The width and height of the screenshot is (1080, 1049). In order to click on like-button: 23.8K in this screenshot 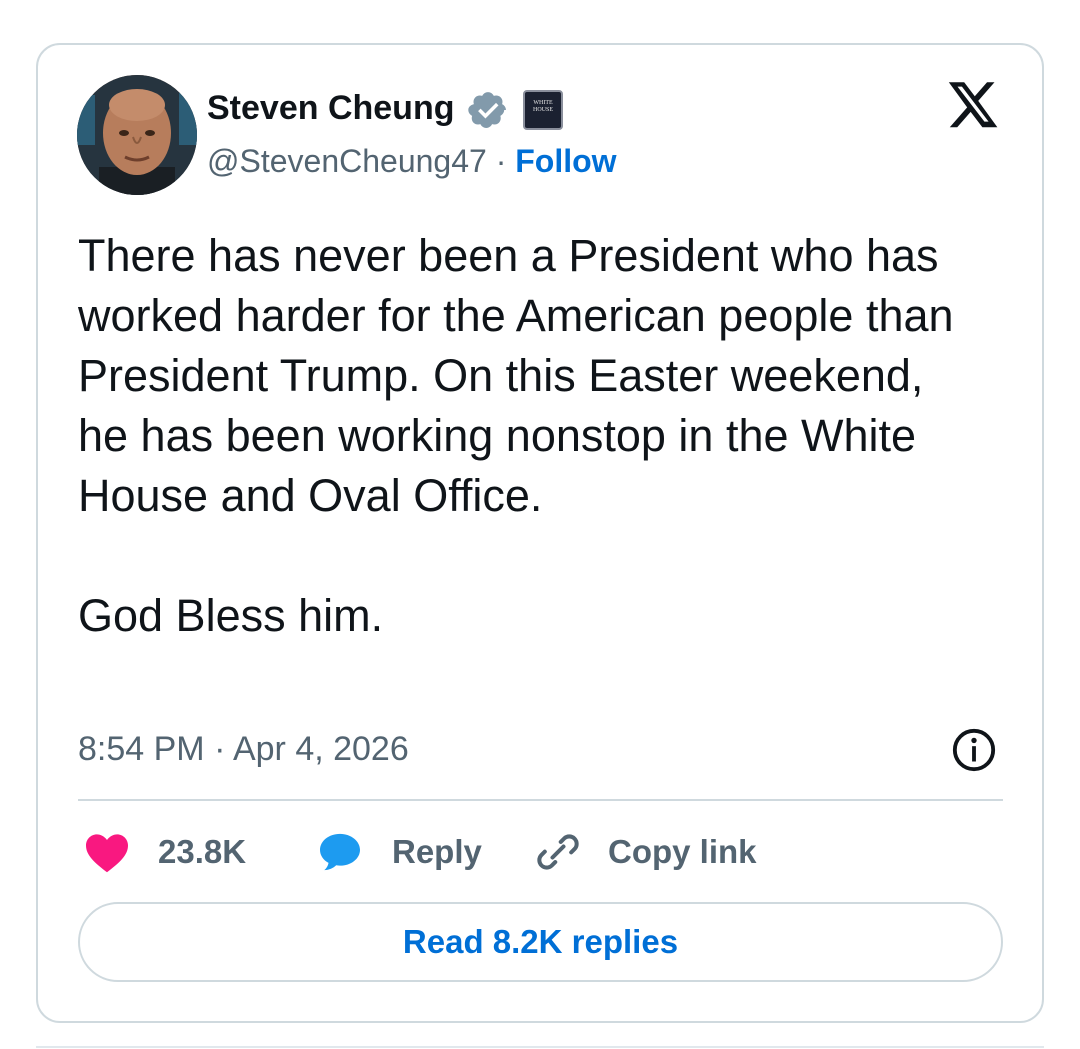, I will do `click(165, 852)`.